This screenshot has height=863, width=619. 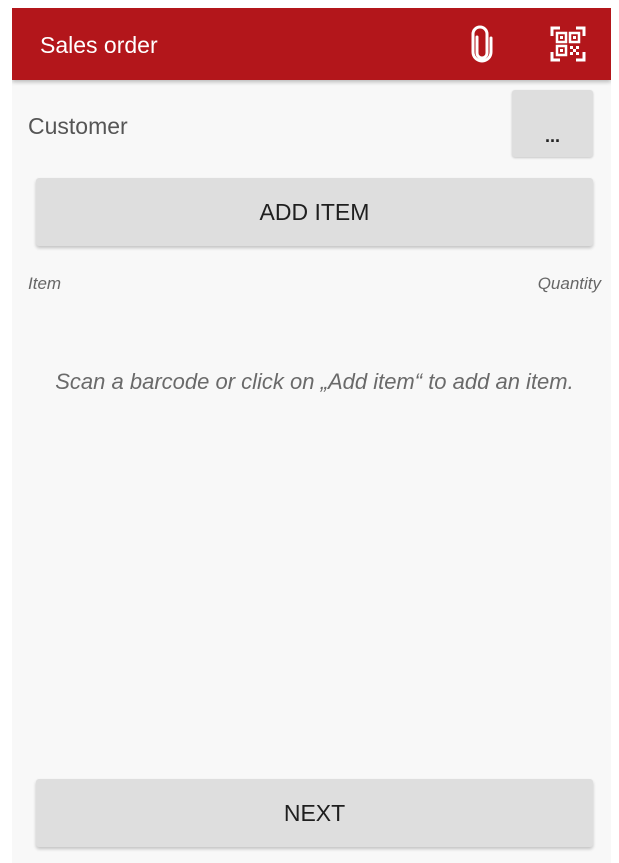 I want to click on quantity-column-header: Quantity, so click(x=569, y=283).